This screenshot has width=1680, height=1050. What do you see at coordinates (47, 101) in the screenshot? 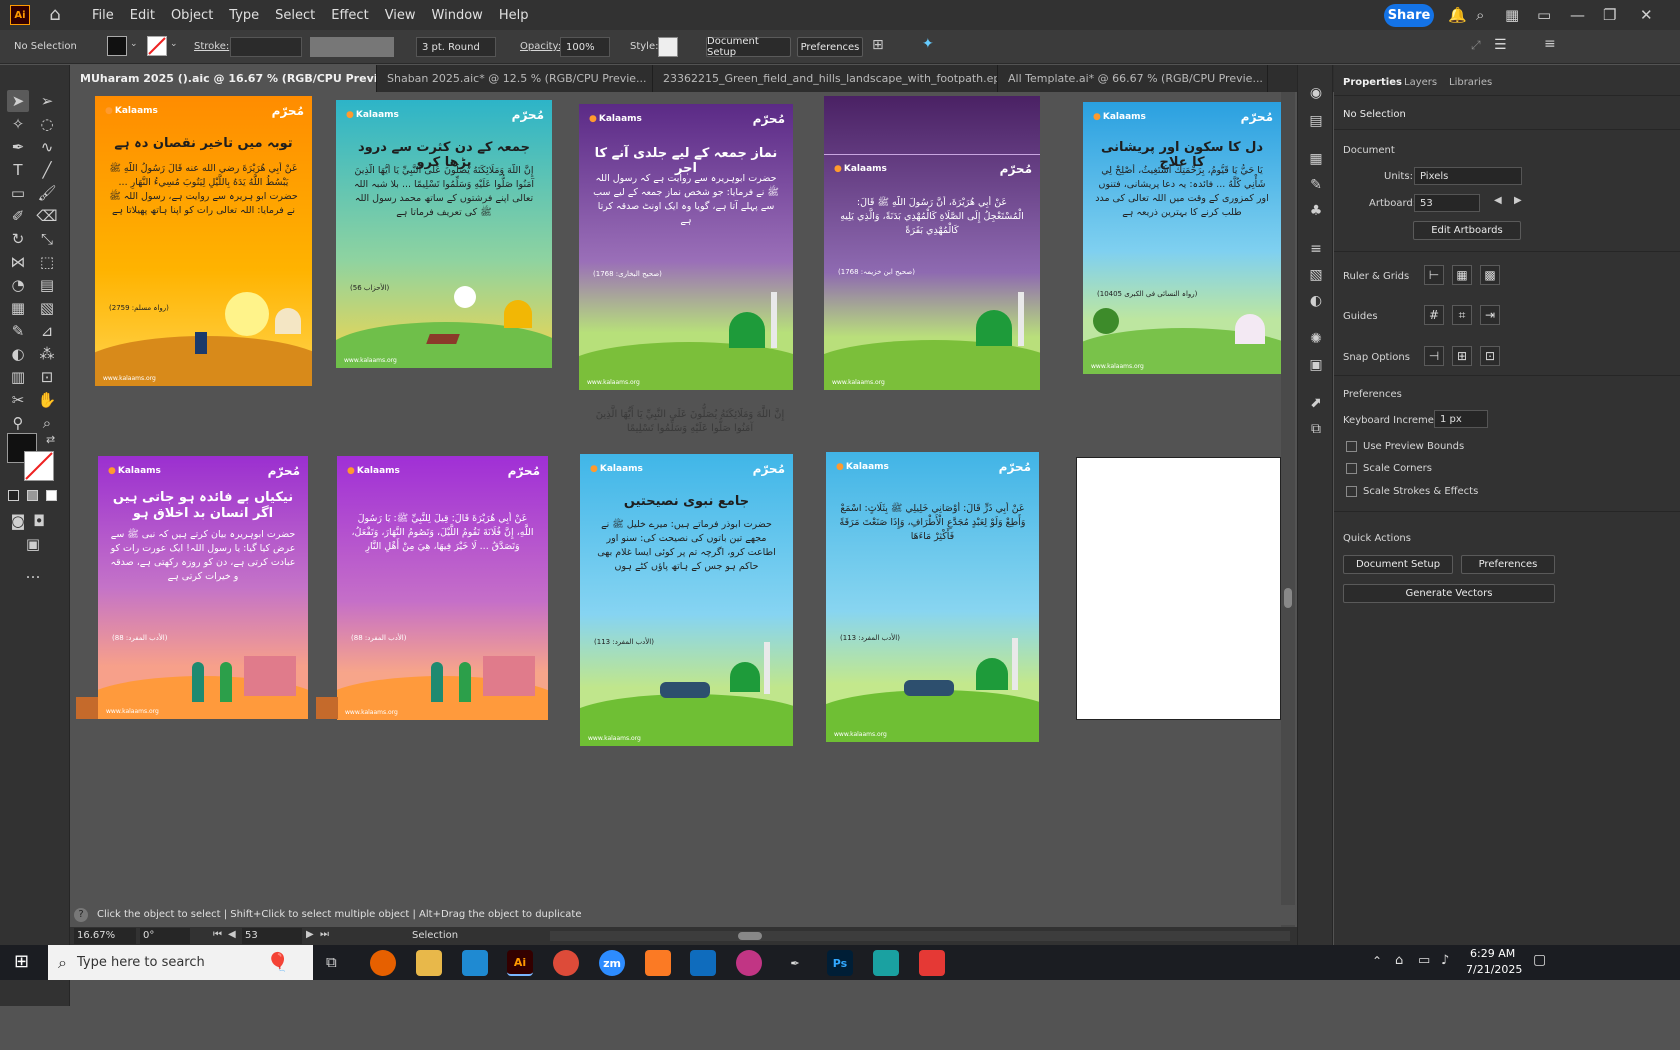
I see `direct-selection-tool-icon: ➢` at bounding box center [47, 101].